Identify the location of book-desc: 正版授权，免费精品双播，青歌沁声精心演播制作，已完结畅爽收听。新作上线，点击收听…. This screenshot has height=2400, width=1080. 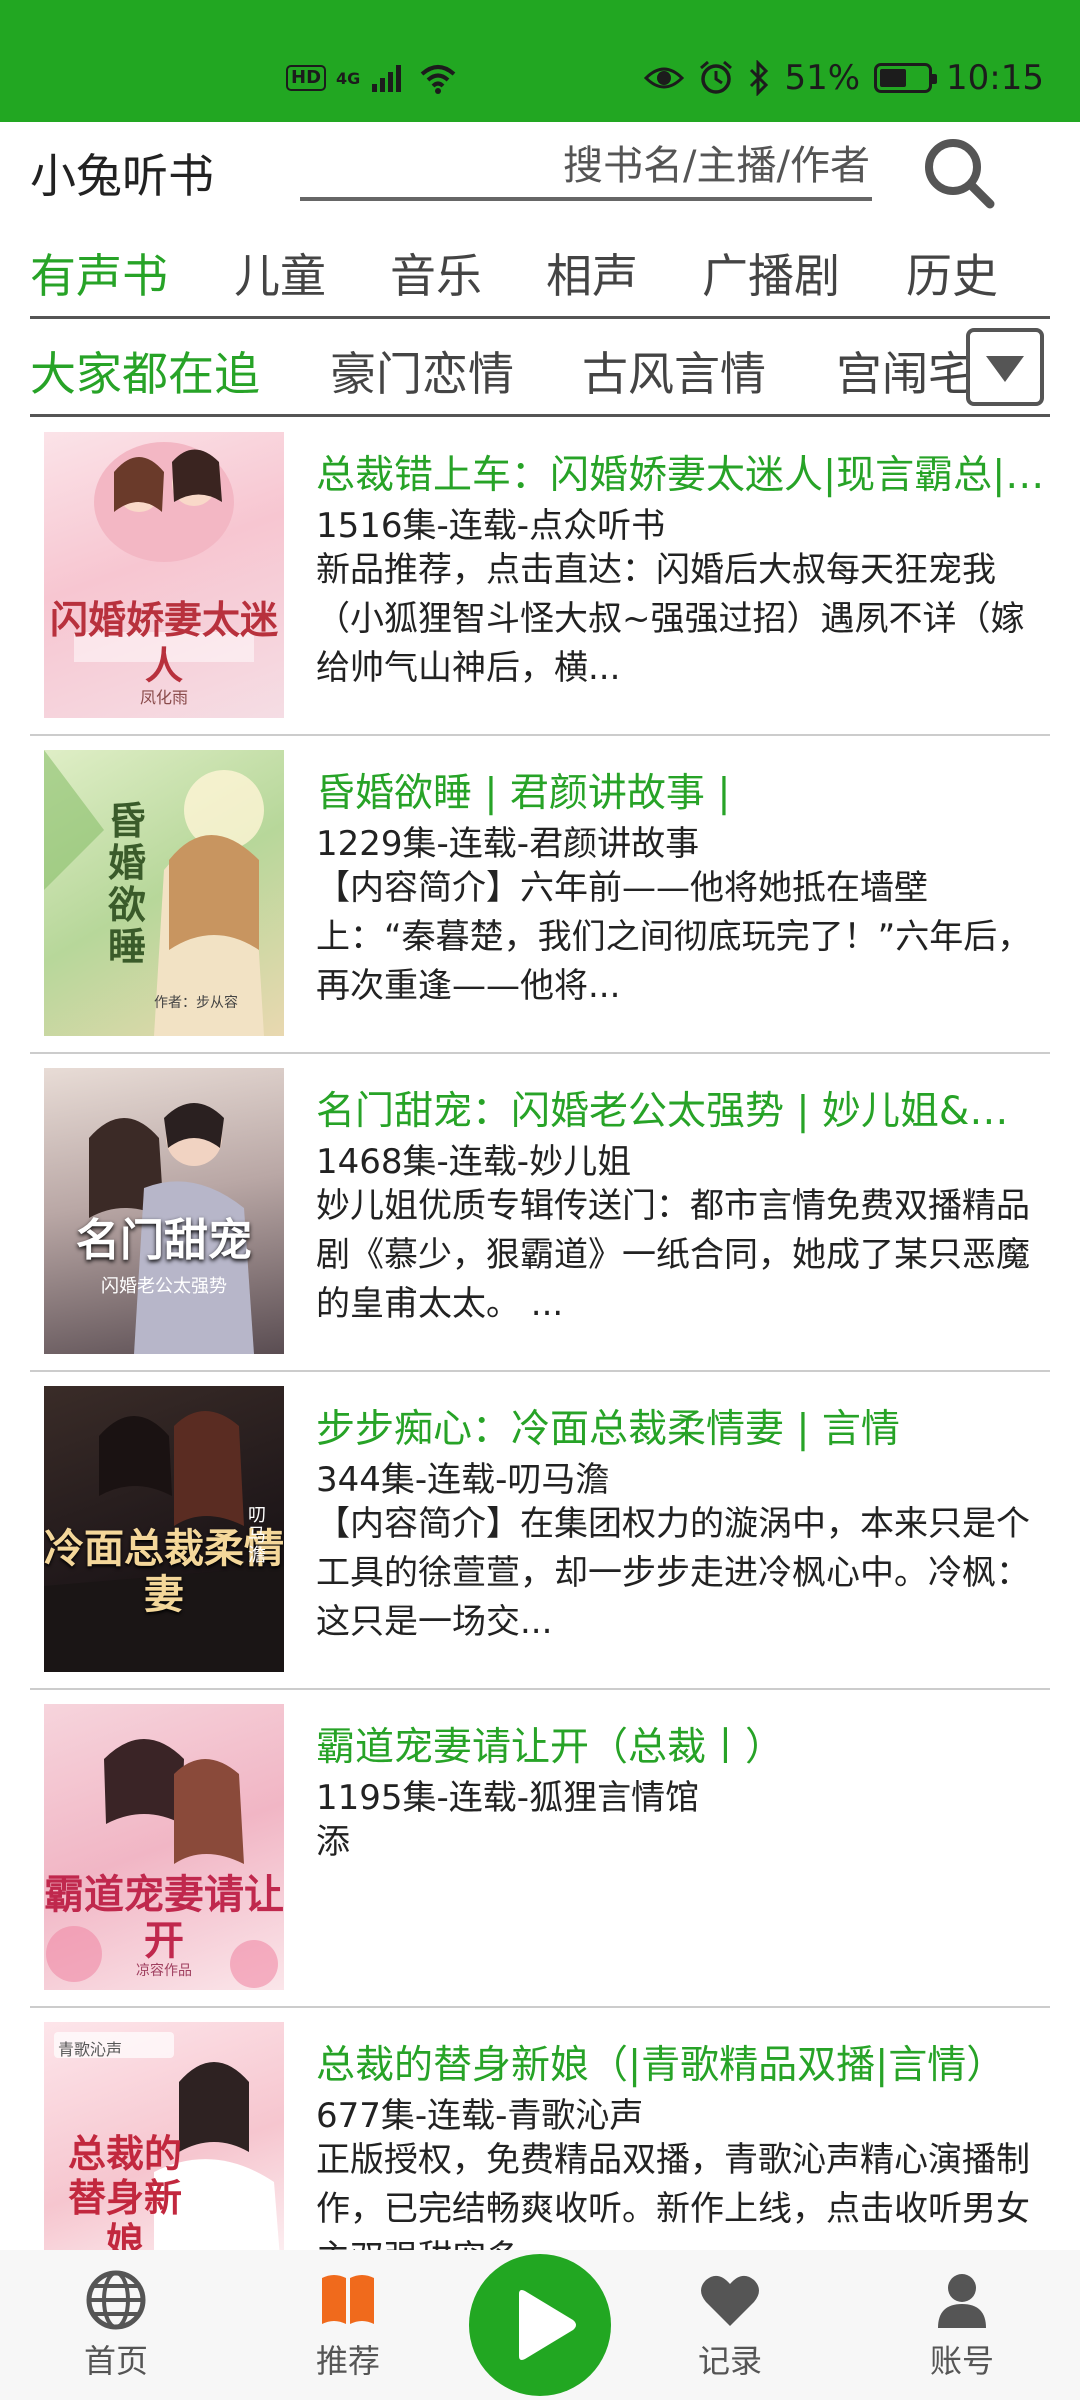
(673, 2195).